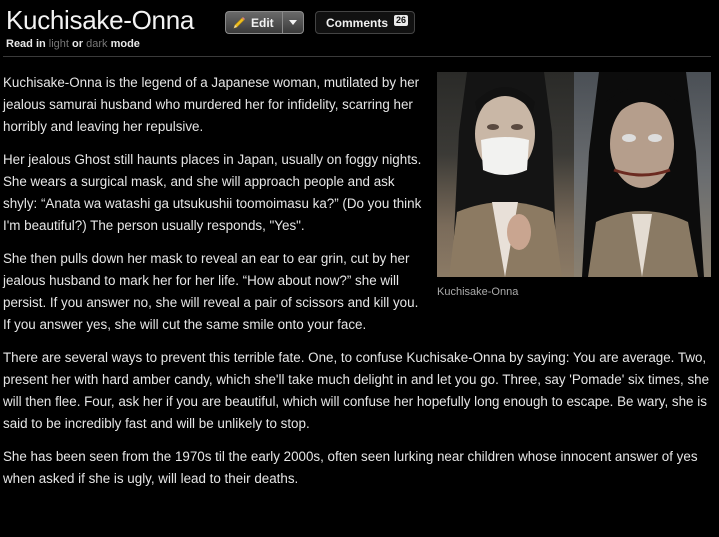 This screenshot has height=537, width=719. What do you see at coordinates (239, 23) in the screenshot?
I see `pencil-icon` at bounding box center [239, 23].